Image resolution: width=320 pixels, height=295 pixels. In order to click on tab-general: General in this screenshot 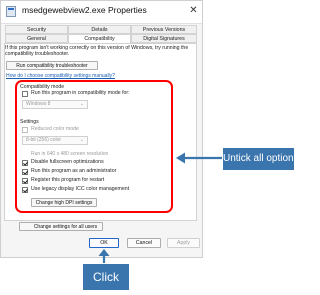, I will do `click(36, 38)`.